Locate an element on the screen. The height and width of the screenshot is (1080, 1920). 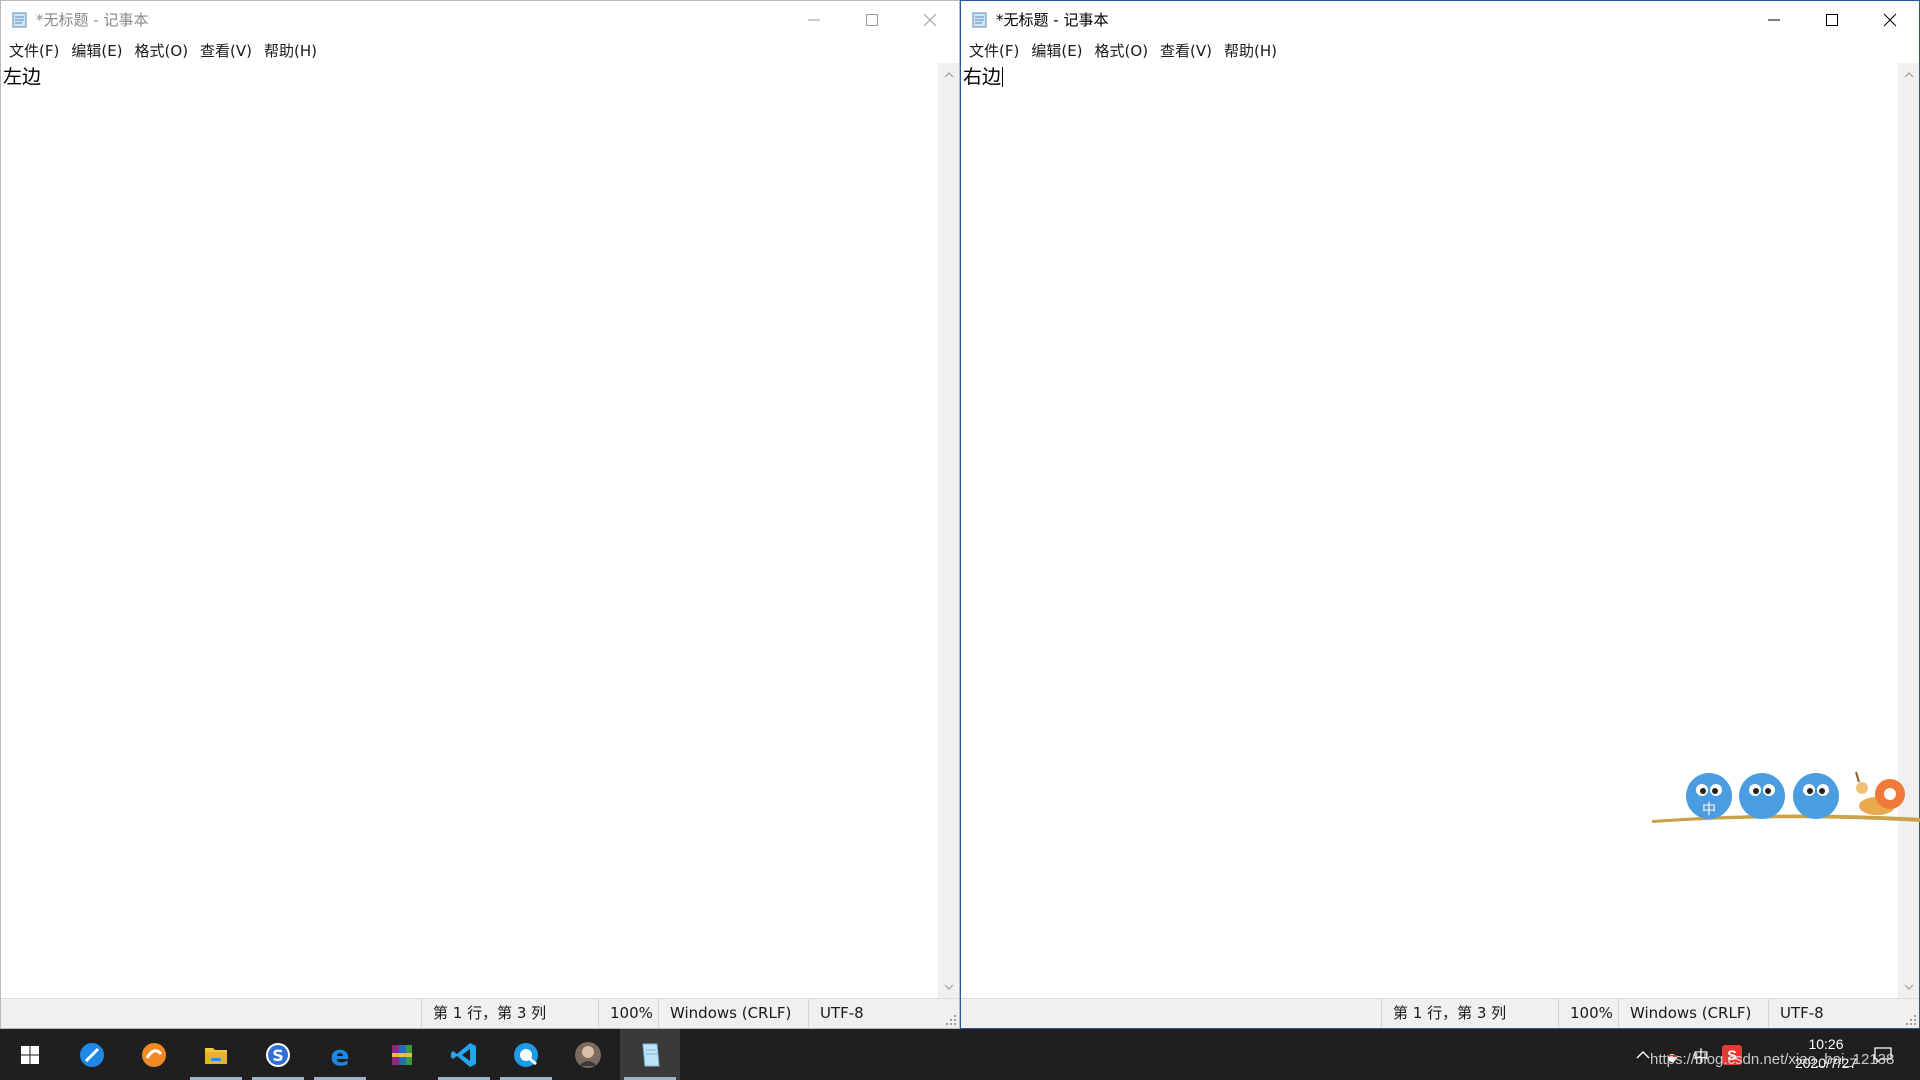
qq-browser-icon is located at coordinates (526, 1054).